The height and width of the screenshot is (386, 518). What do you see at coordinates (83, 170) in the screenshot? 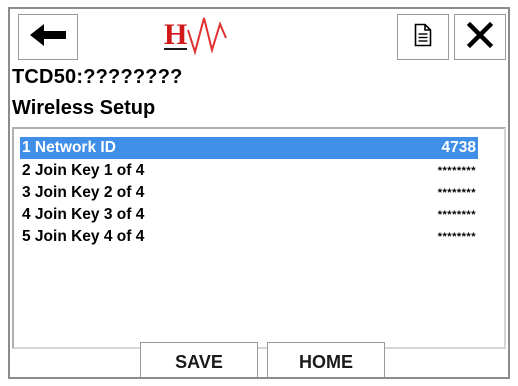
I see `list-item-label: 2 Join Key 1 of 4` at bounding box center [83, 170].